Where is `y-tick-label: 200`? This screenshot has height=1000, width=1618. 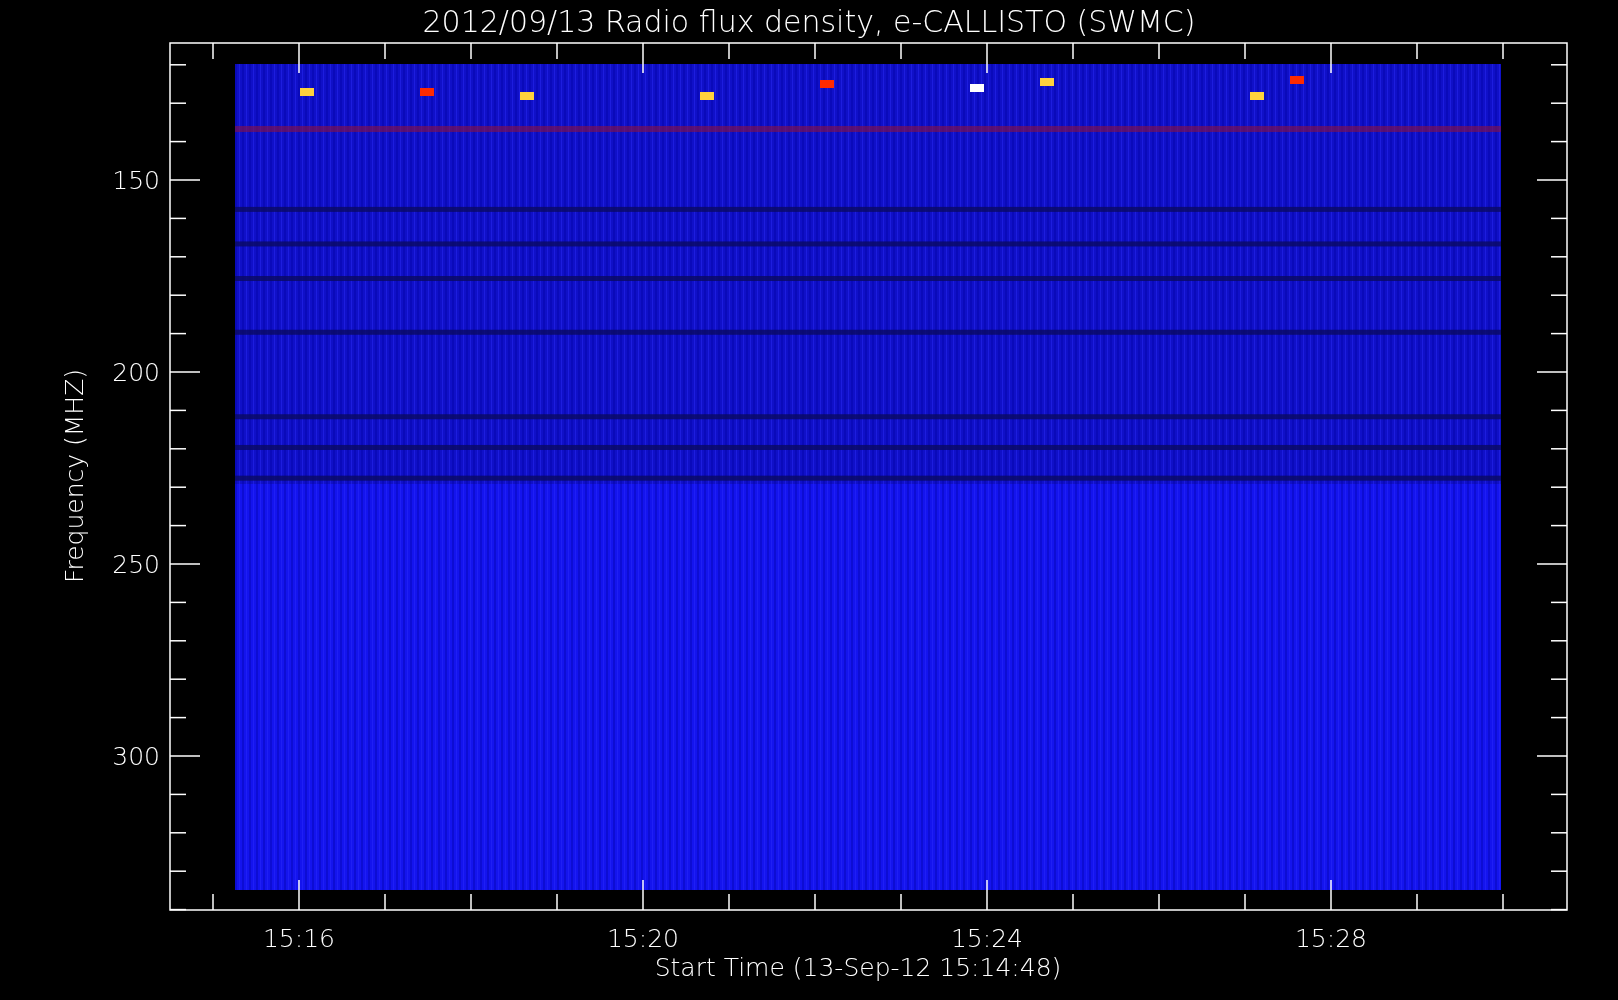
y-tick-label: 200 is located at coordinates (136, 372).